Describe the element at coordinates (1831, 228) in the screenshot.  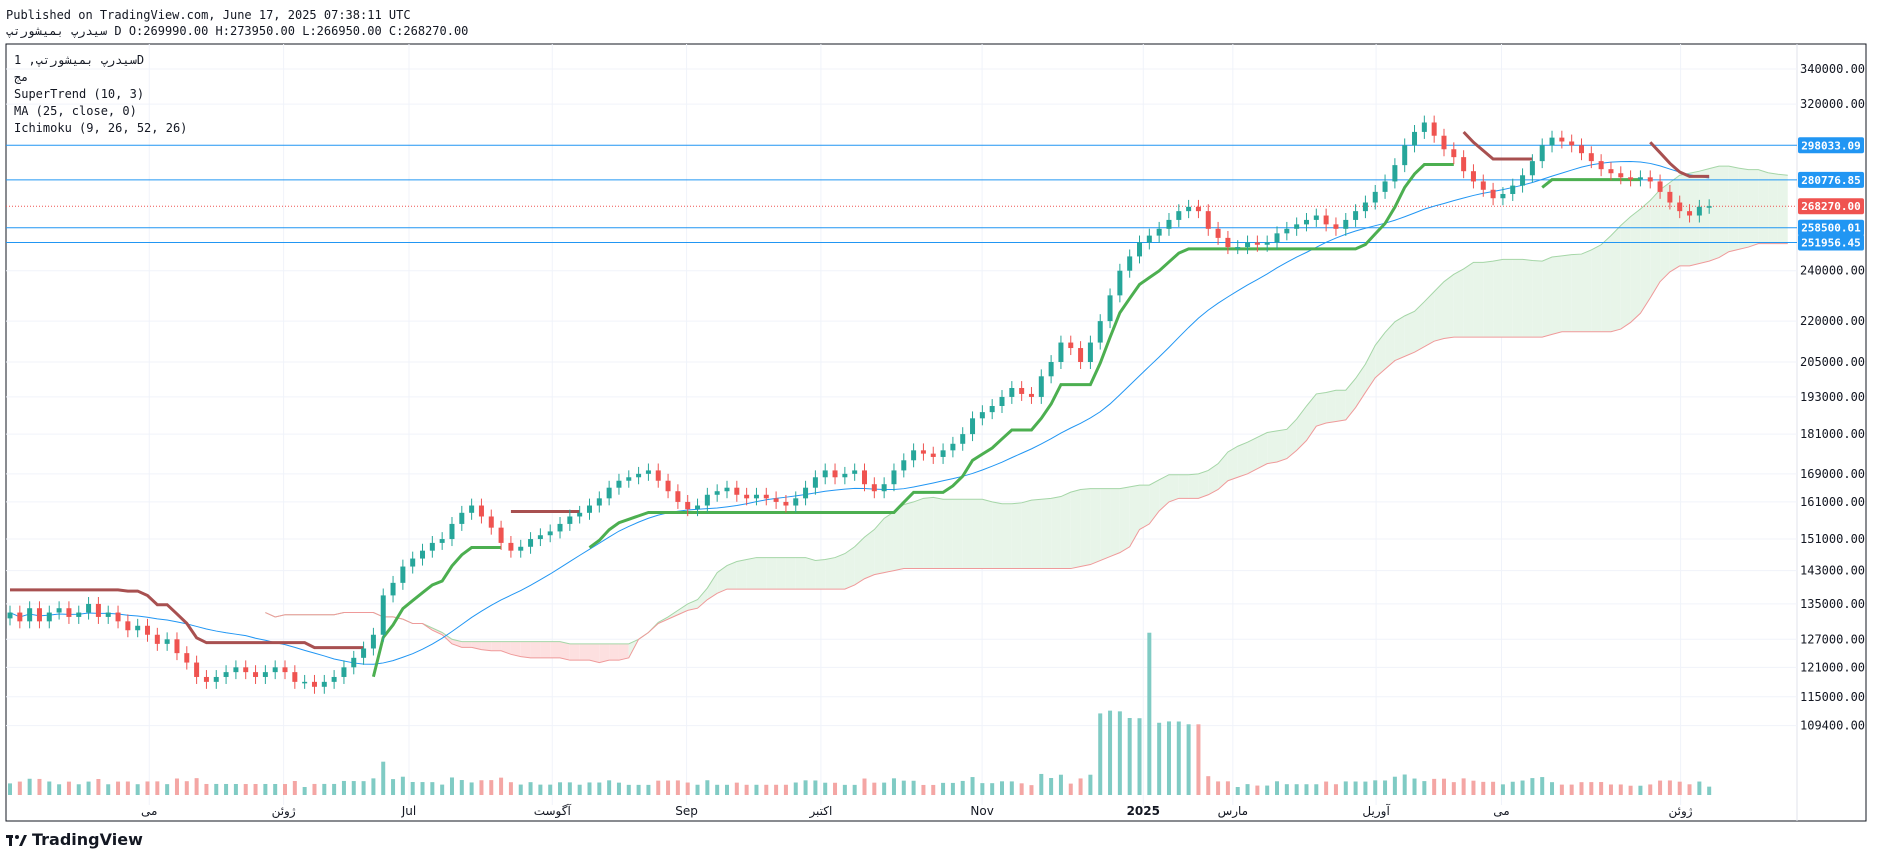
I see `price-level-label: 258500.01` at that location.